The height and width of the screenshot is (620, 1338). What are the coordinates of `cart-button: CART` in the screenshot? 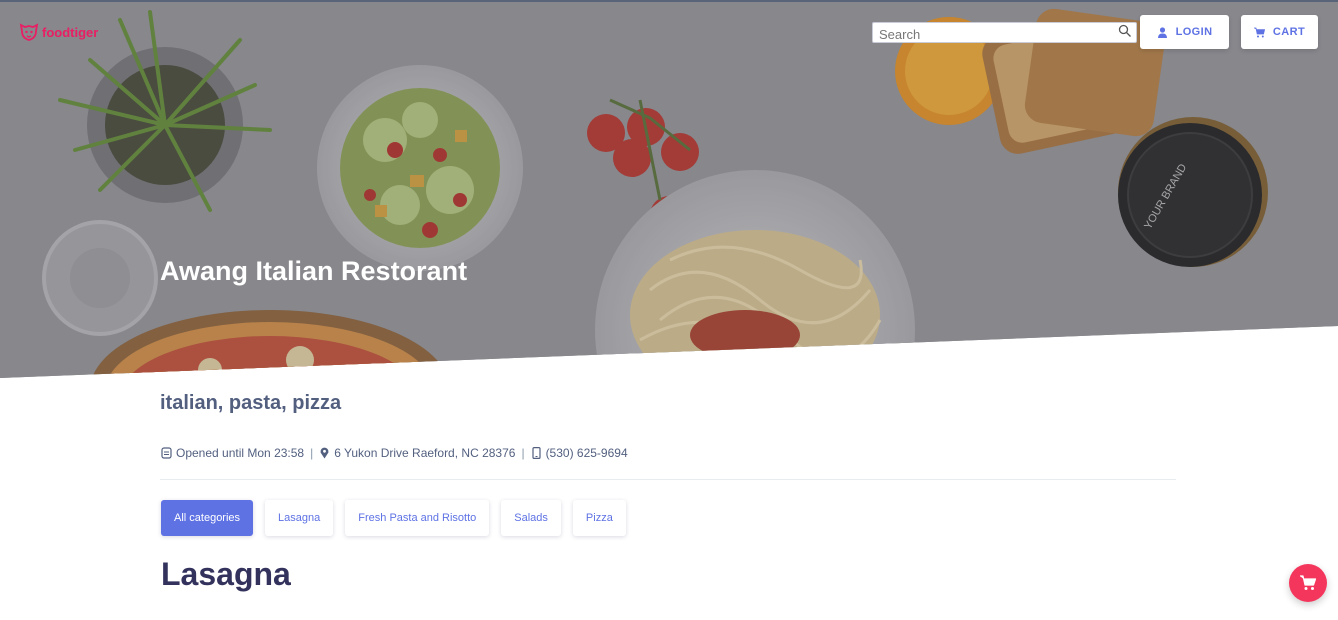 It's located at (1279, 32).